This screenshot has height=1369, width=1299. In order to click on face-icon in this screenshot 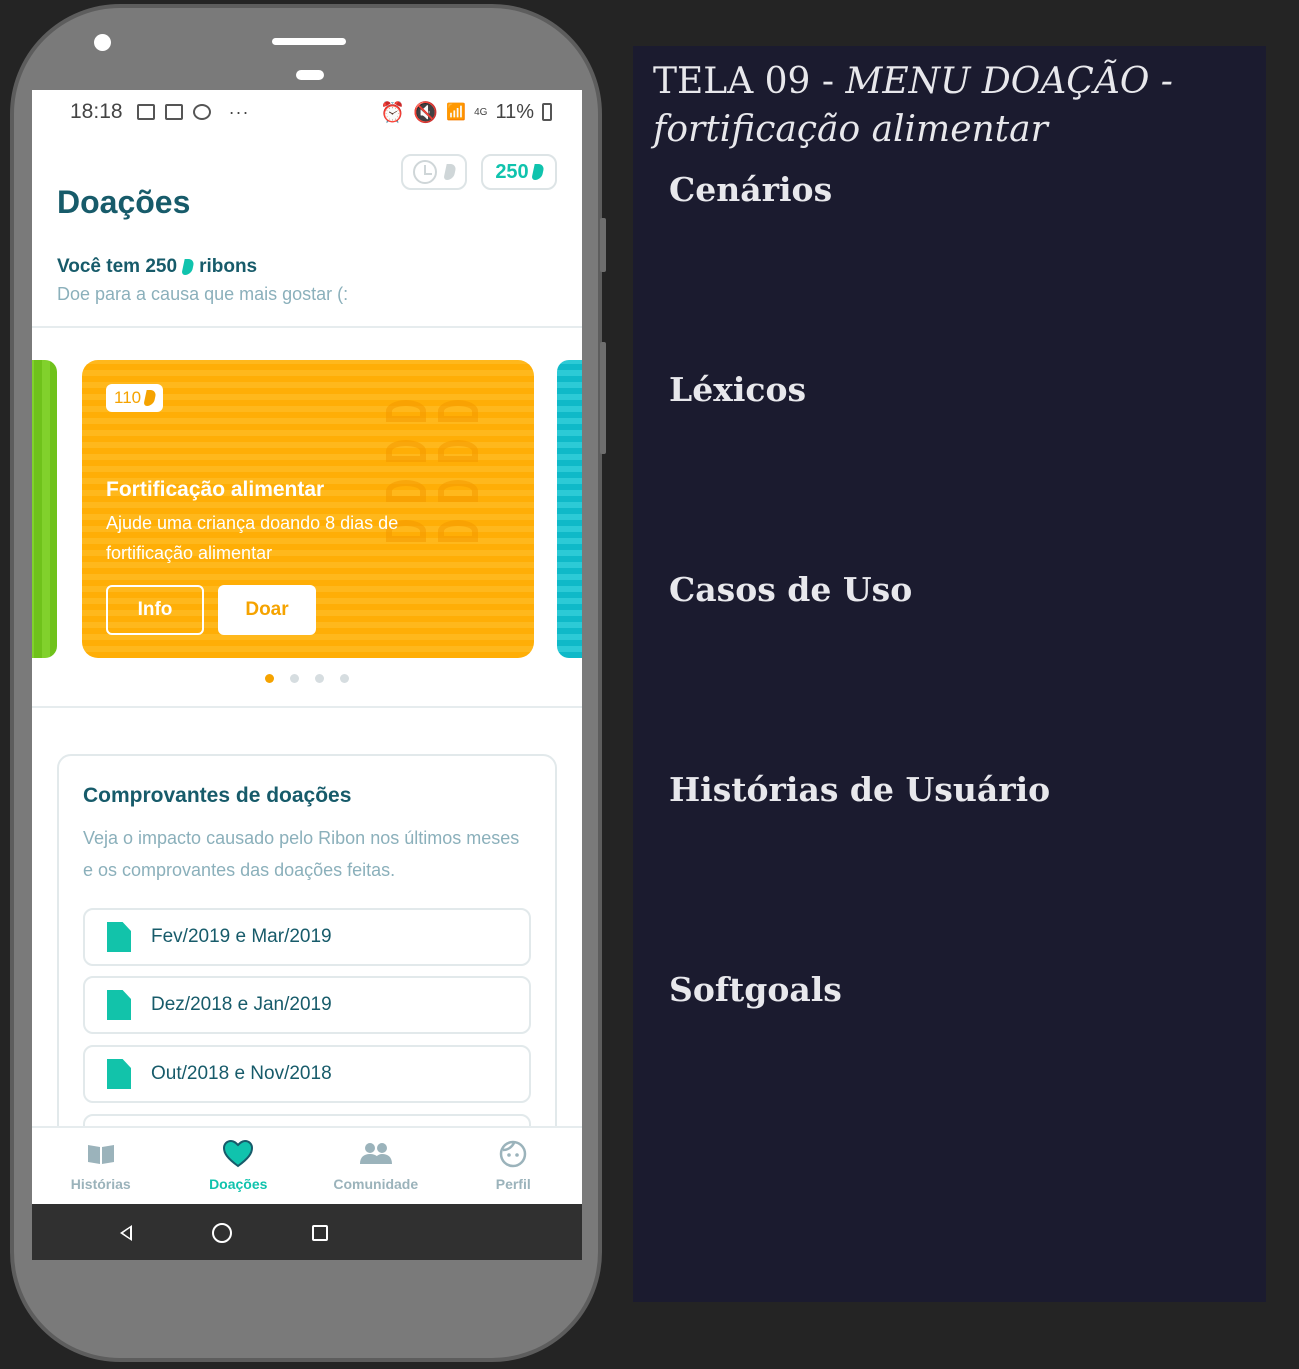, I will do `click(513, 1154)`.